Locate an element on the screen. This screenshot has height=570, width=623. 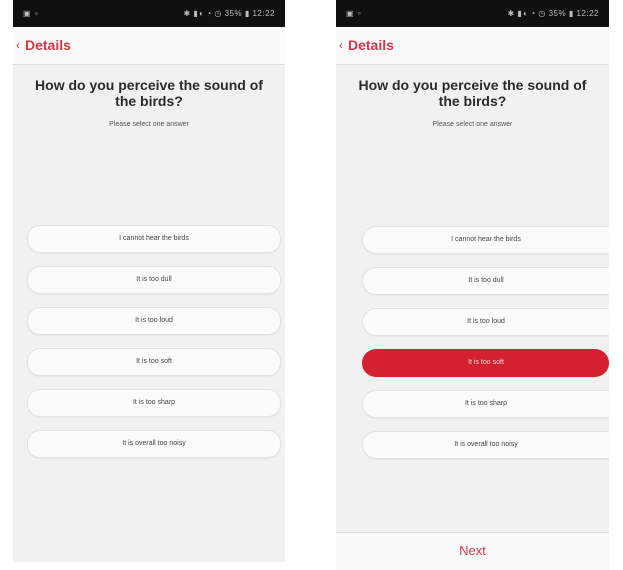
footer-bar: Next is located at coordinates (472, 551).